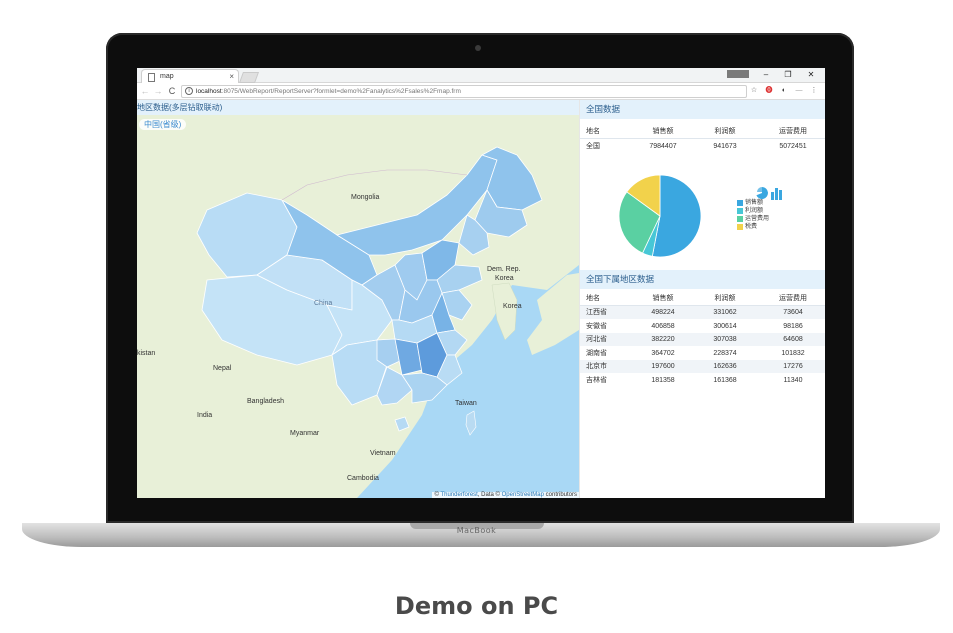 This screenshot has width=953, height=633. What do you see at coordinates (793, 326) in the screenshot?
I see `cell-opex: 98186` at bounding box center [793, 326].